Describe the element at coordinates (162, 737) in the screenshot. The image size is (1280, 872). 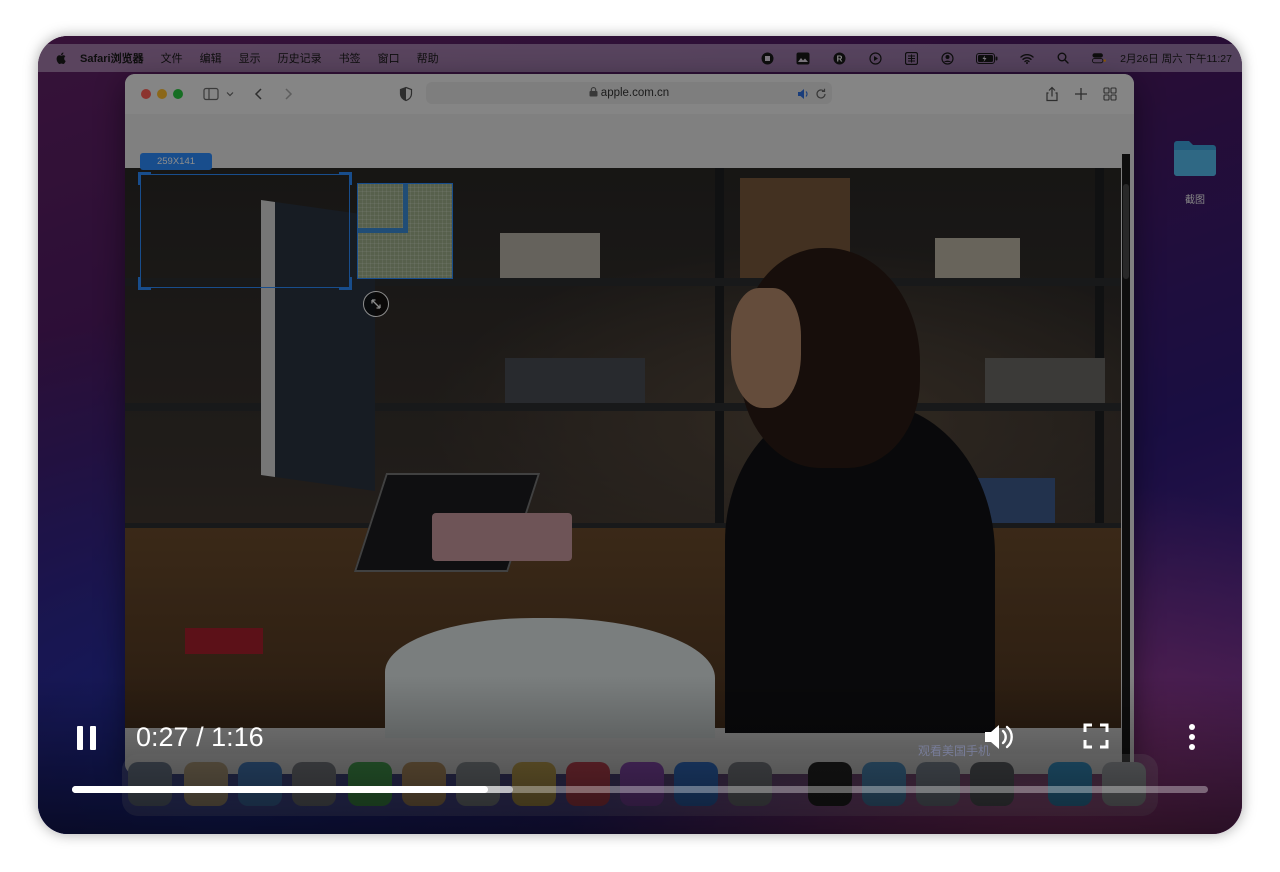
I see `current-time: 0:27` at that location.